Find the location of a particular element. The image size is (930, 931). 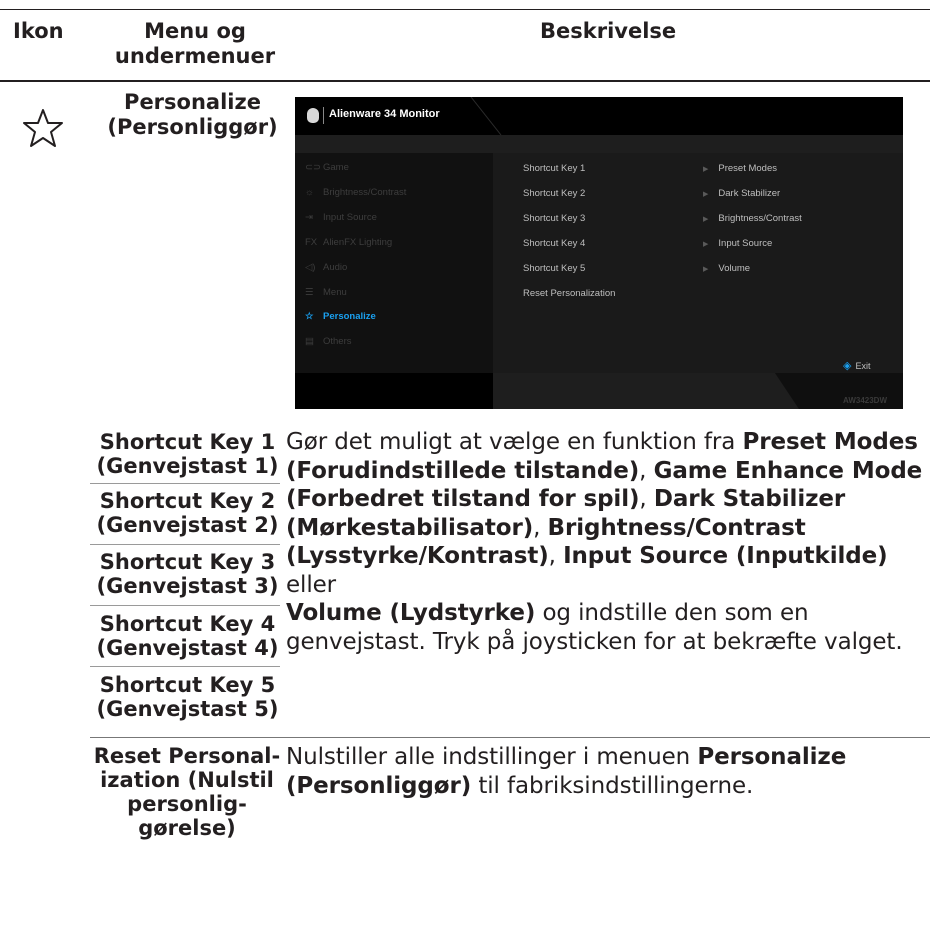

menu-icon: ☰ is located at coordinates (309, 292).